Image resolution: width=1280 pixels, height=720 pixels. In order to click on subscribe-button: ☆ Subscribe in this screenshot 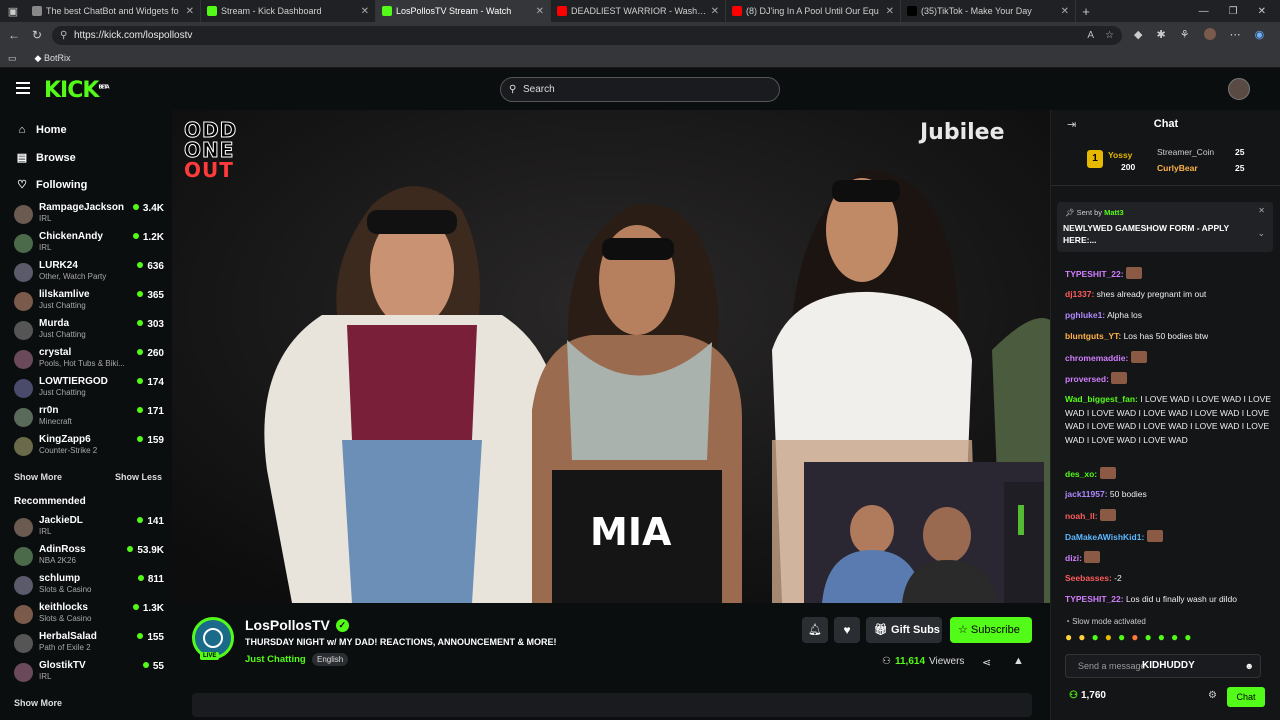, I will do `click(991, 630)`.